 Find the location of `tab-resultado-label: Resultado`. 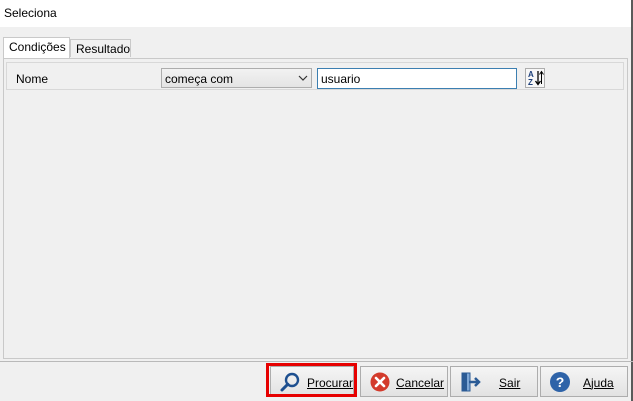

tab-resultado-label: Resultado is located at coordinates (103, 49).